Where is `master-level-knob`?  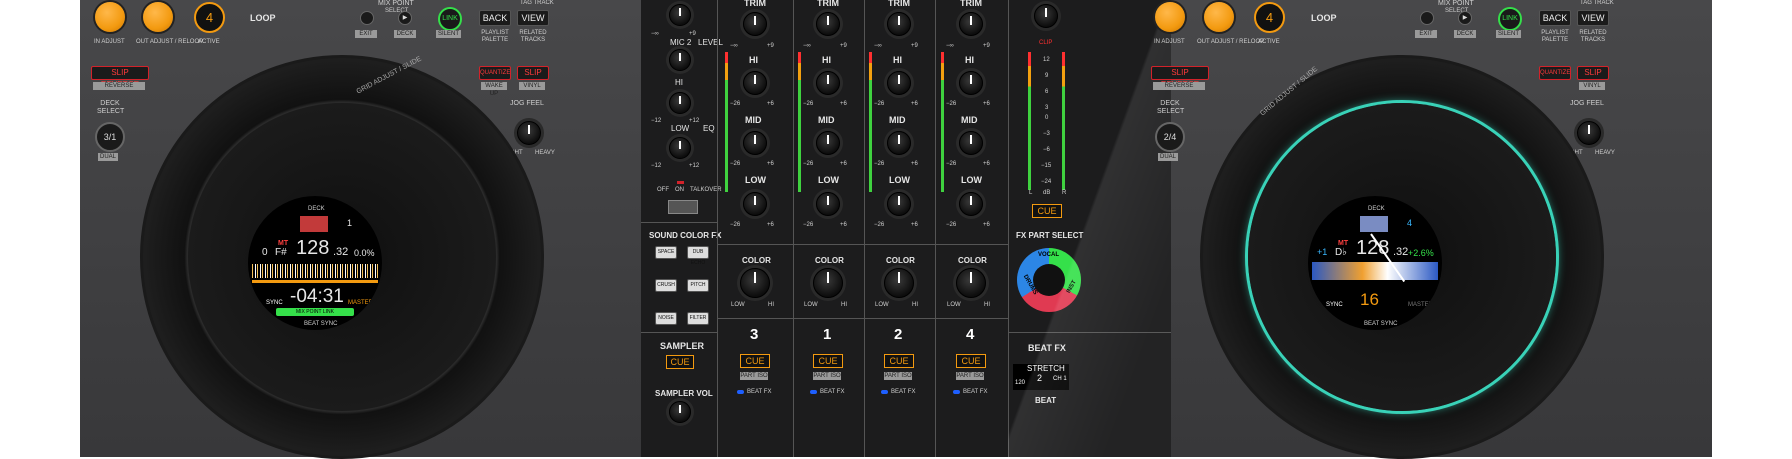 master-level-knob is located at coordinates (1046, 16).